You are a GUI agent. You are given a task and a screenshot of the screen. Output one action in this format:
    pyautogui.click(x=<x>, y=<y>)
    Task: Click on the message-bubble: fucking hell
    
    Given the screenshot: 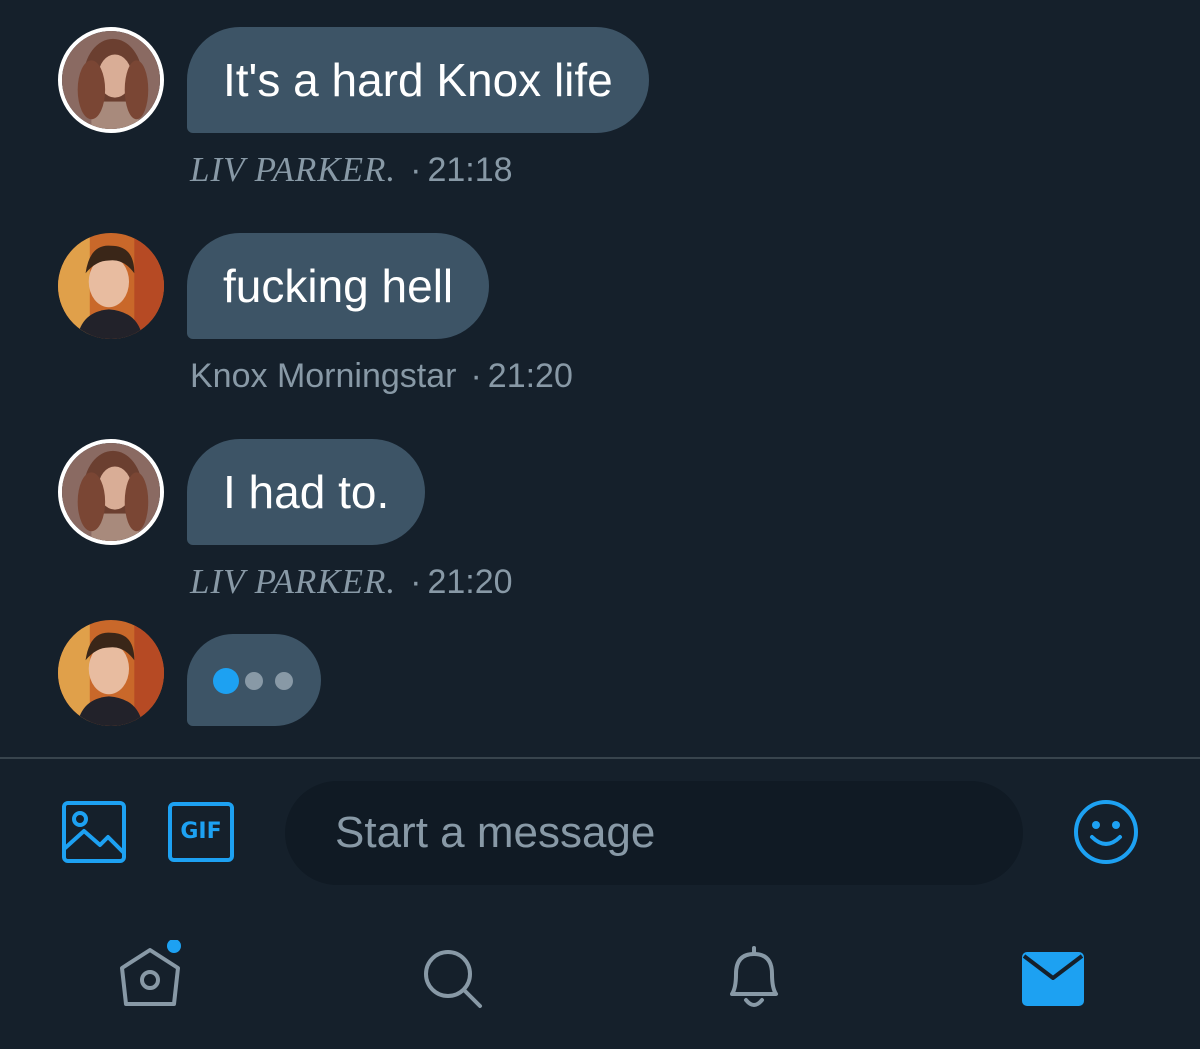 What is the action you would take?
    pyautogui.click(x=338, y=286)
    